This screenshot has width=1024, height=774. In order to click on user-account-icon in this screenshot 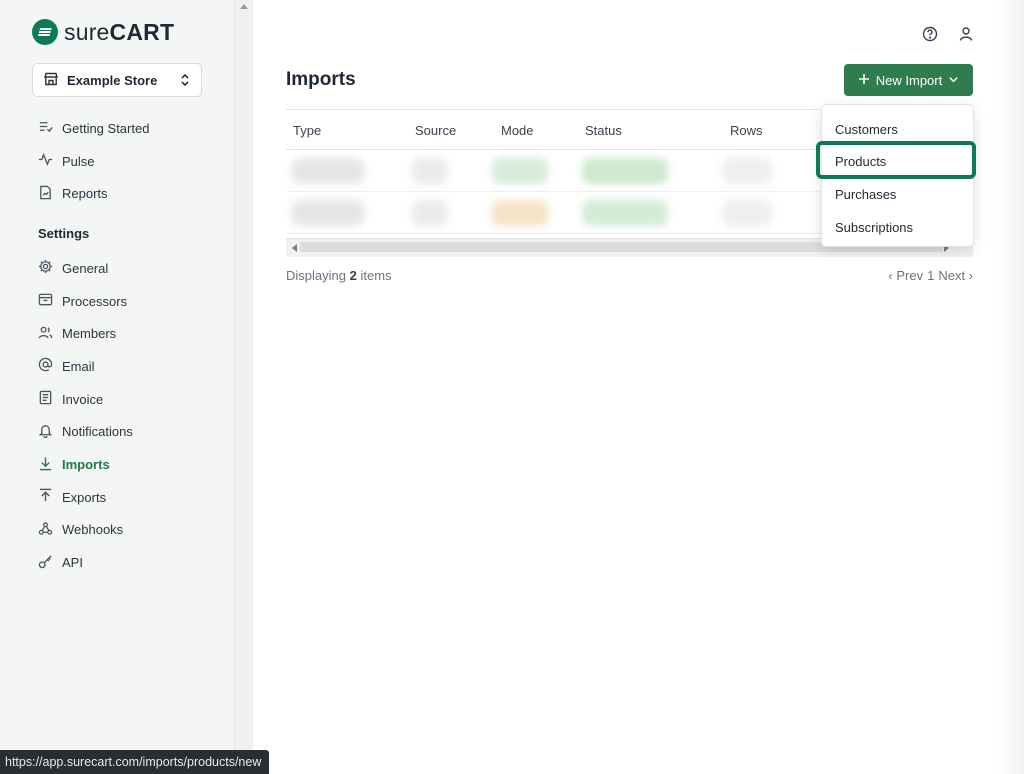, I will do `click(966, 36)`.